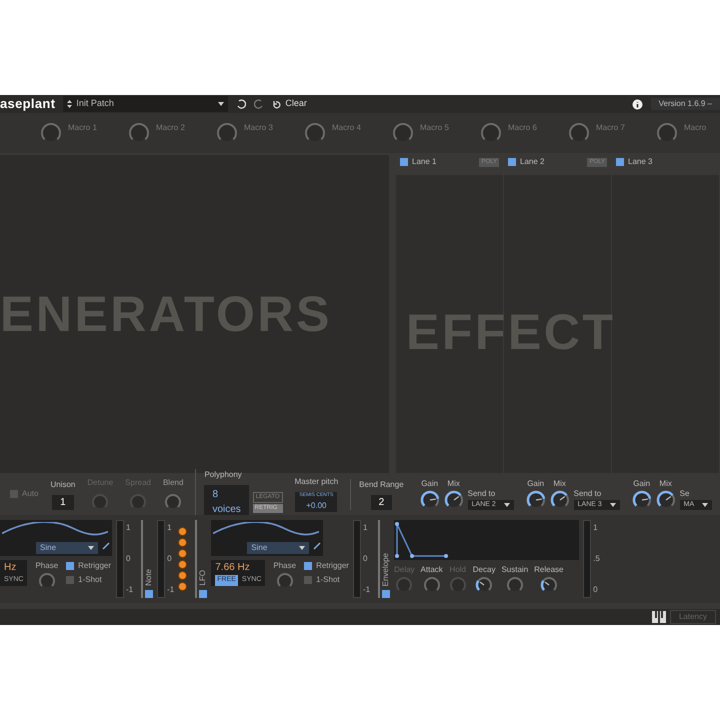 This screenshot has height=720, width=720. Describe the element at coordinates (28, 104) in the screenshot. I see `logo: aseplant` at that location.